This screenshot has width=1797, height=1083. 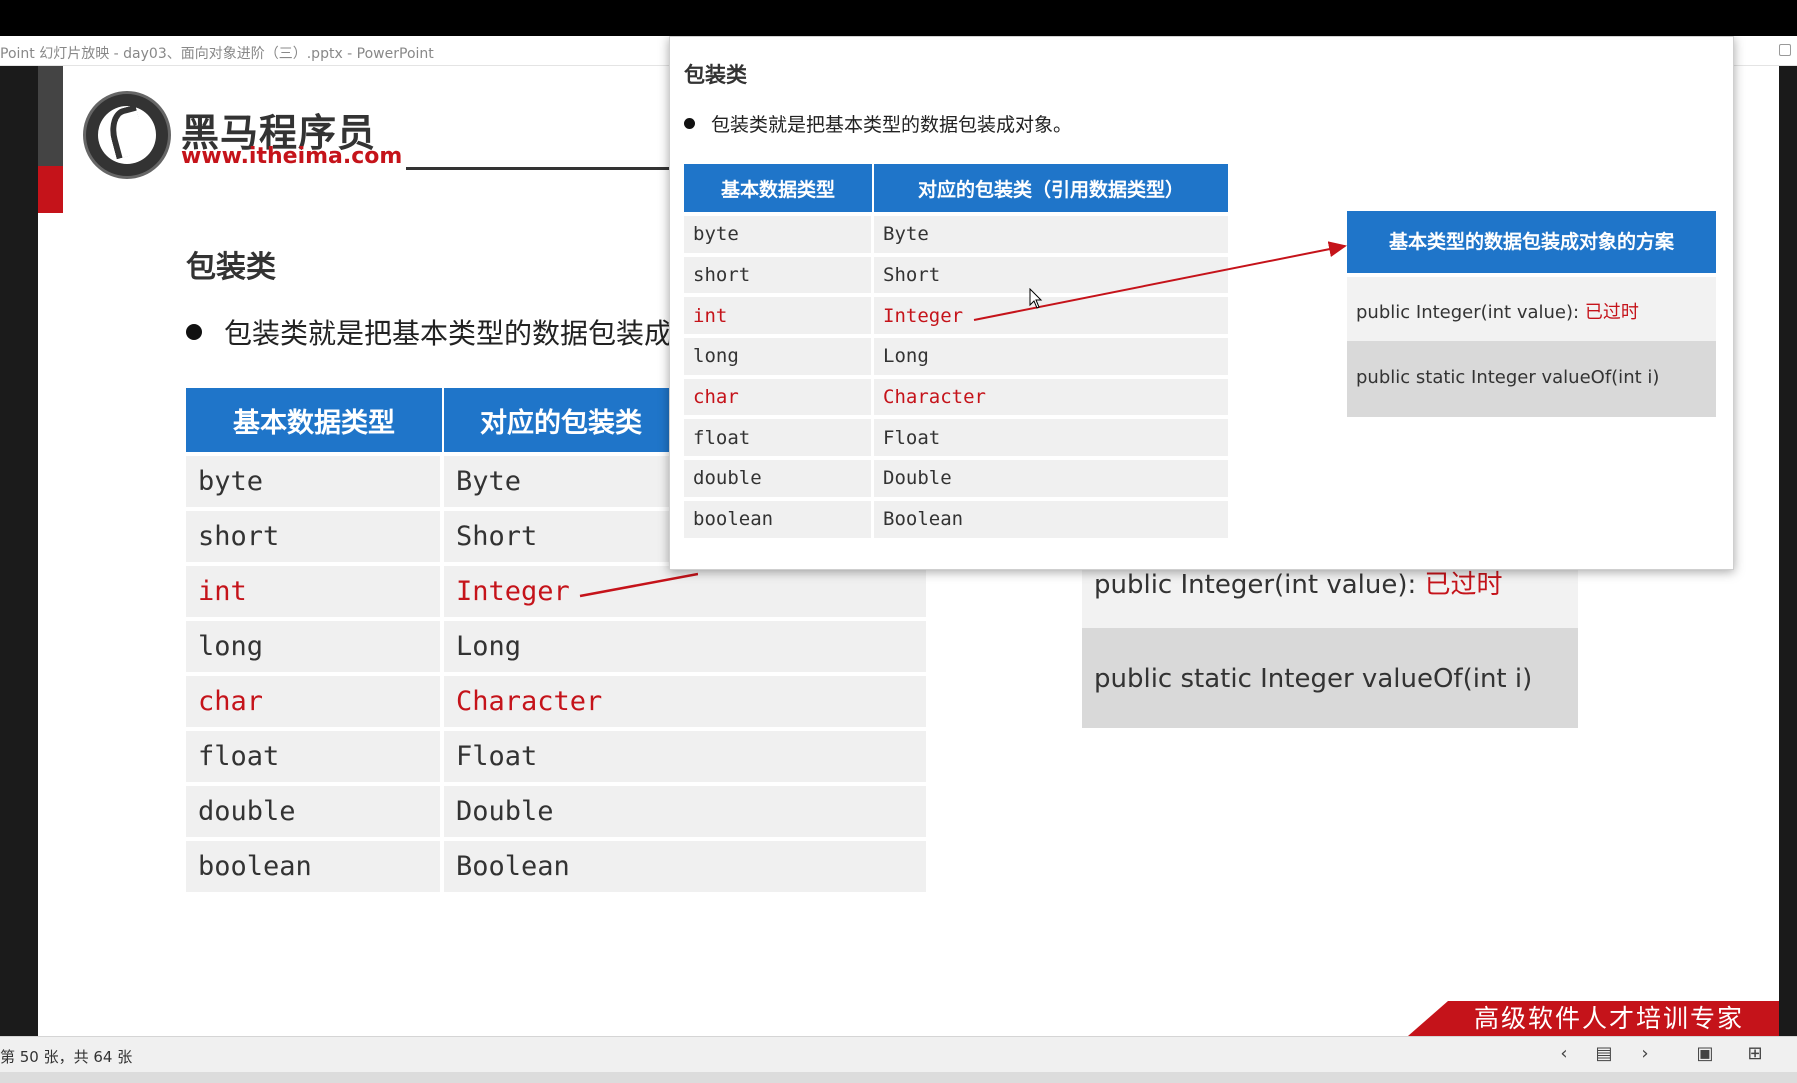 What do you see at coordinates (685, 701) in the screenshot?
I see `slide-table-cell-wrapper: Character` at bounding box center [685, 701].